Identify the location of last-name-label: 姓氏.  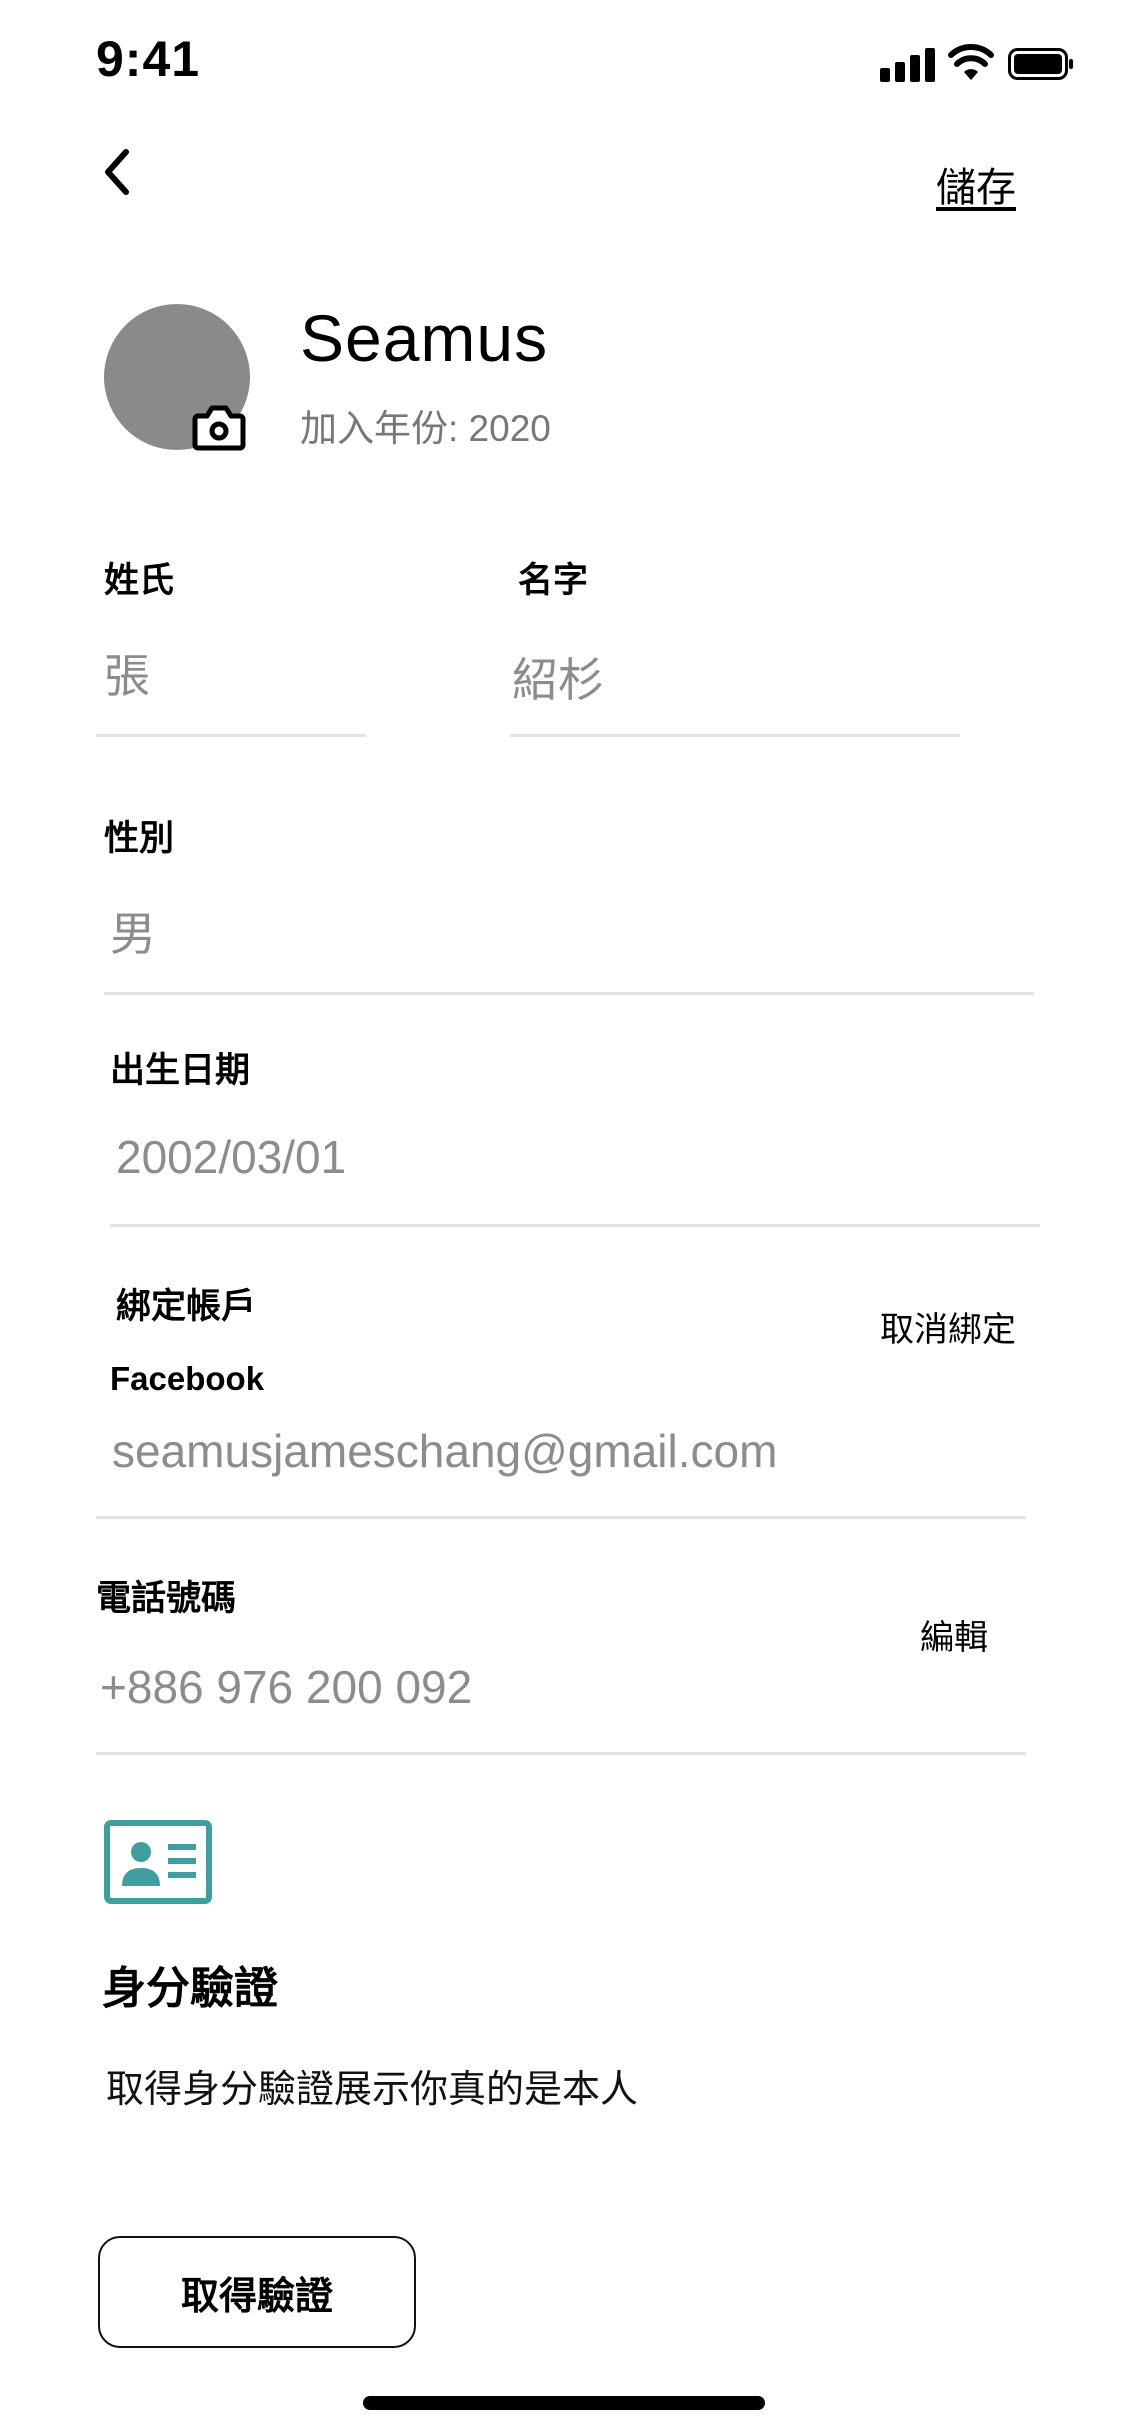
(139, 580).